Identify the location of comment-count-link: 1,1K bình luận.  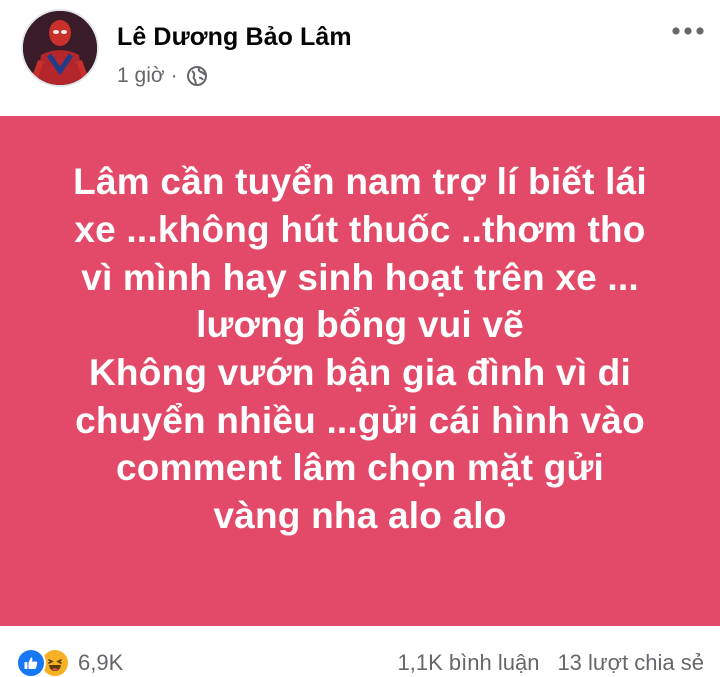
(469, 663).